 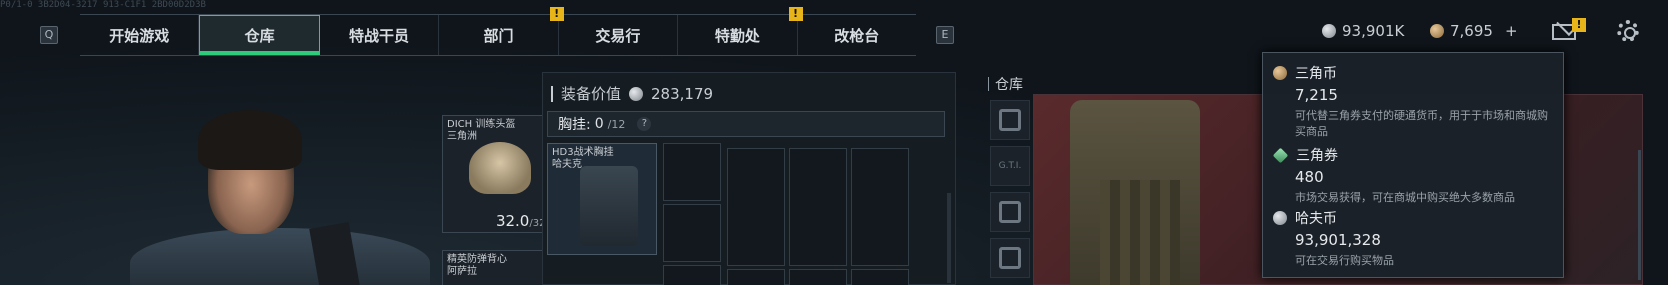 What do you see at coordinates (1316, 95) in the screenshot?
I see `tooltip-item-value: 7,215` at bounding box center [1316, 95].